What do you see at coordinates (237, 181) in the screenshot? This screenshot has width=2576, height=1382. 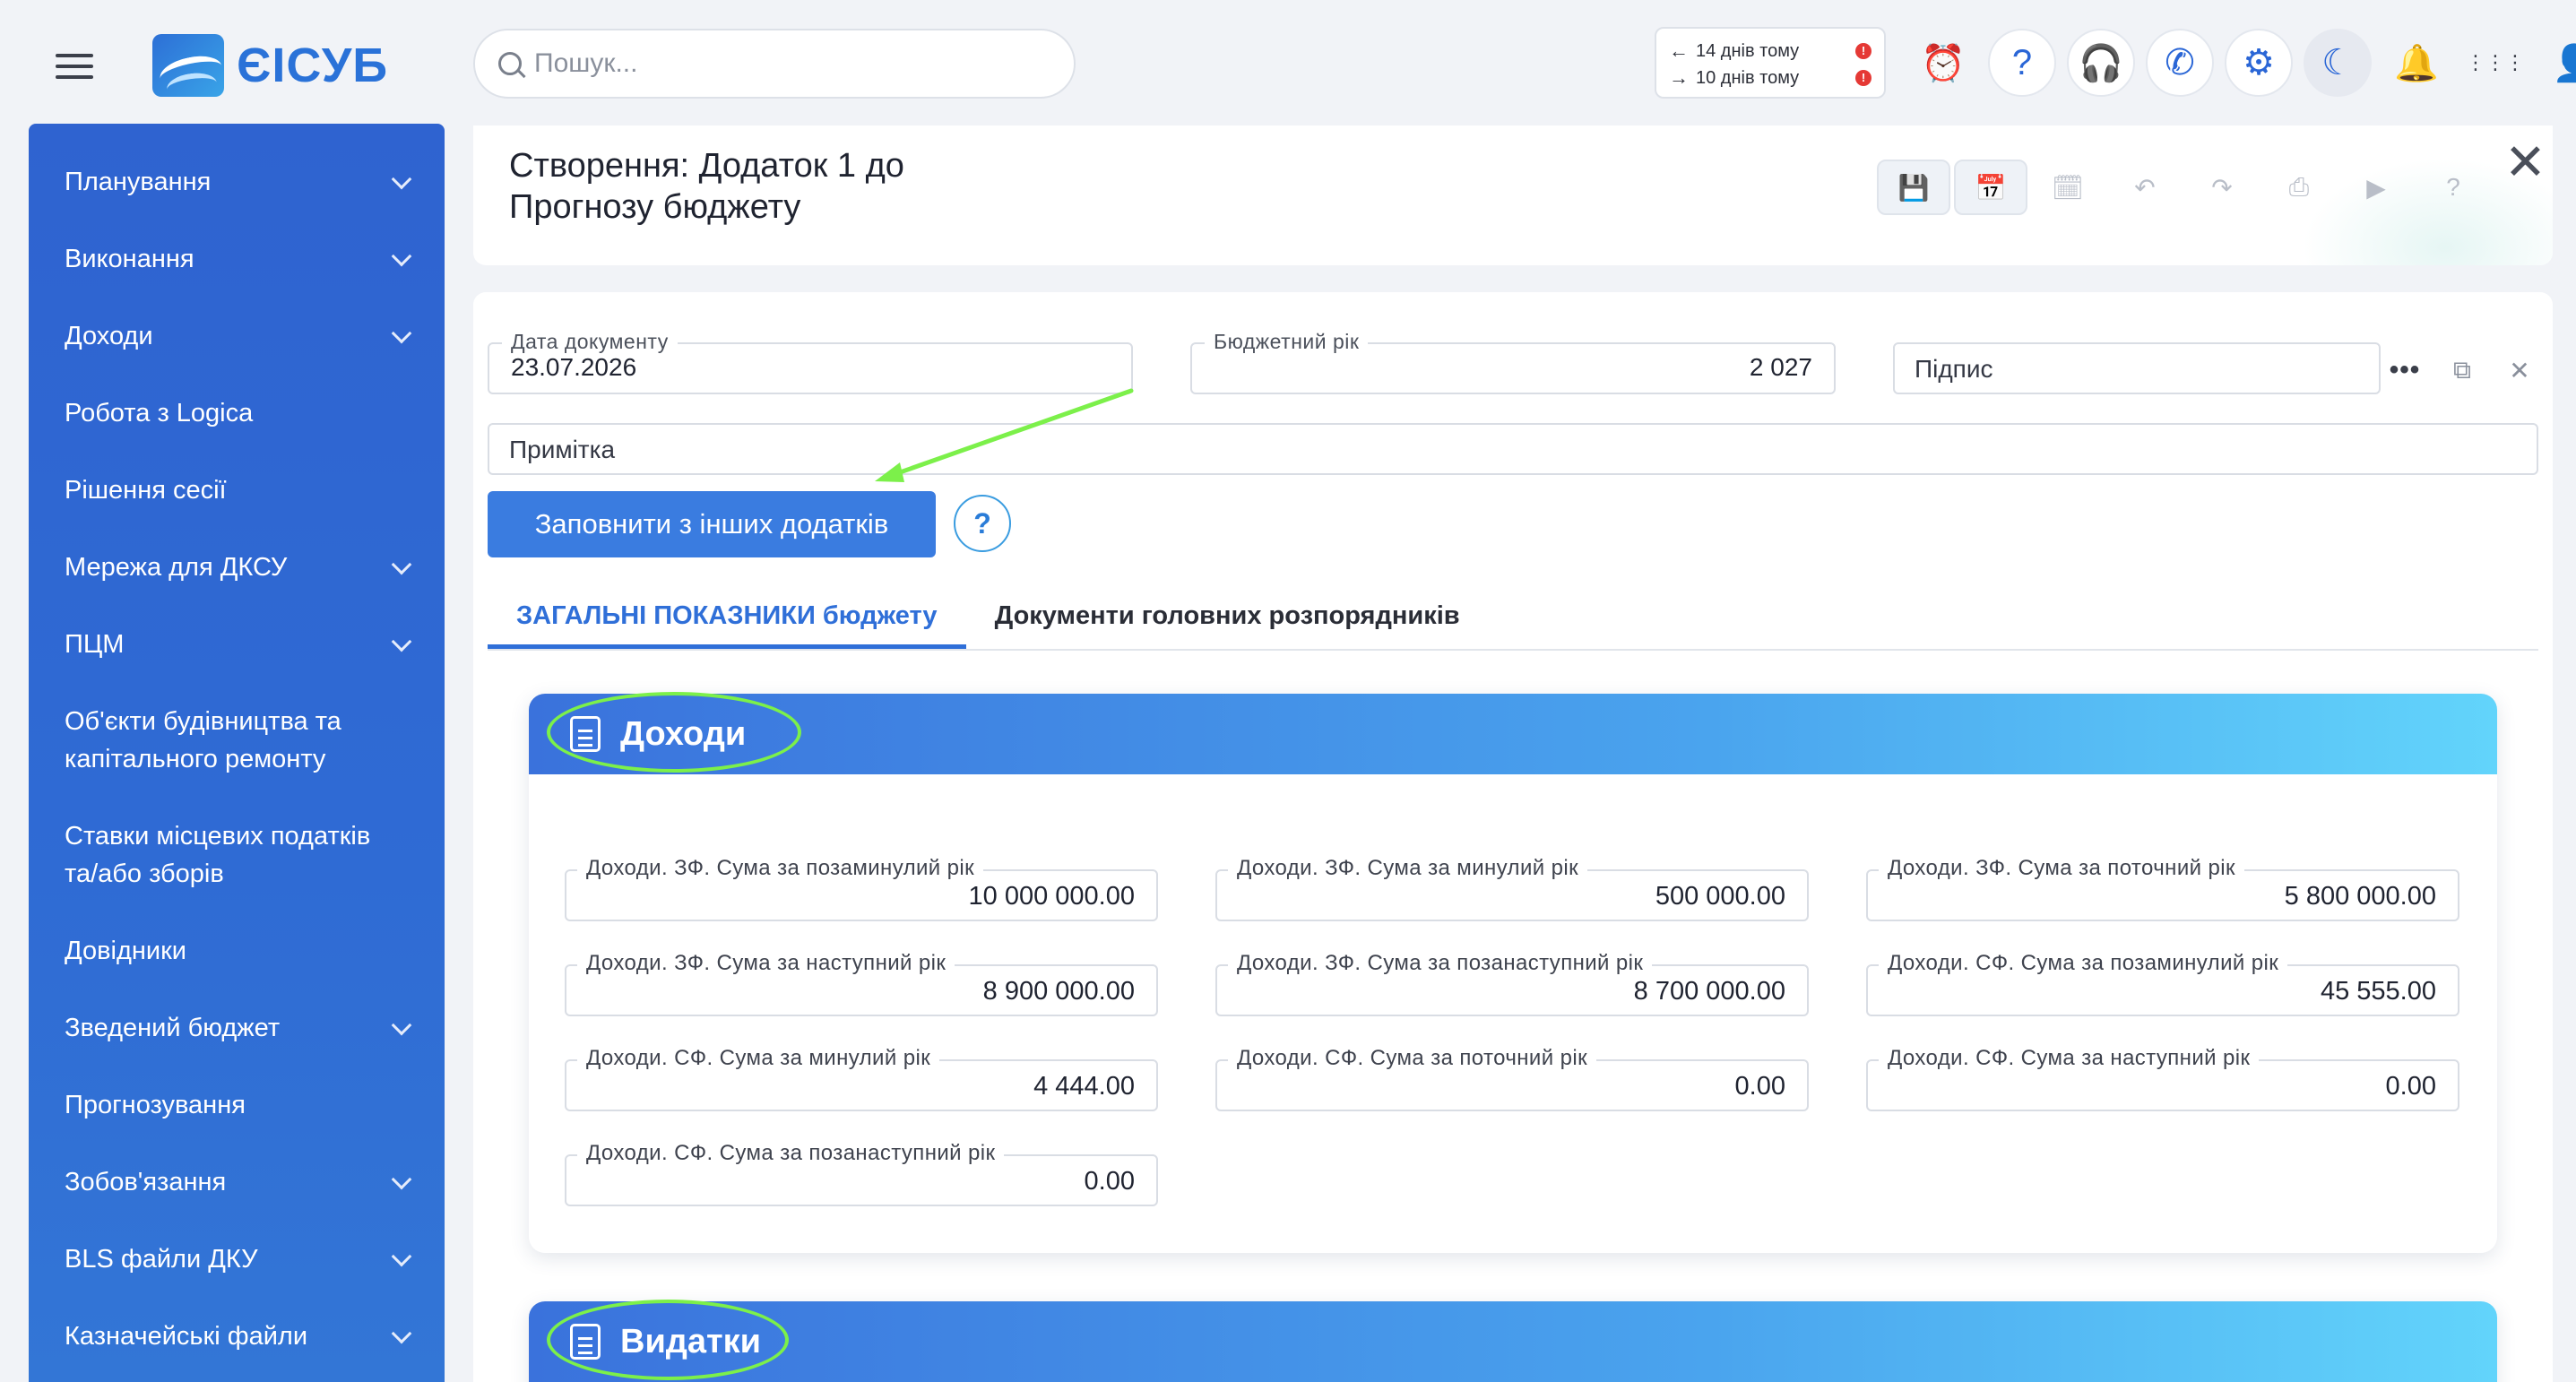 I see `sidebar-item-1: Планування` at bounding box center [237, 181].